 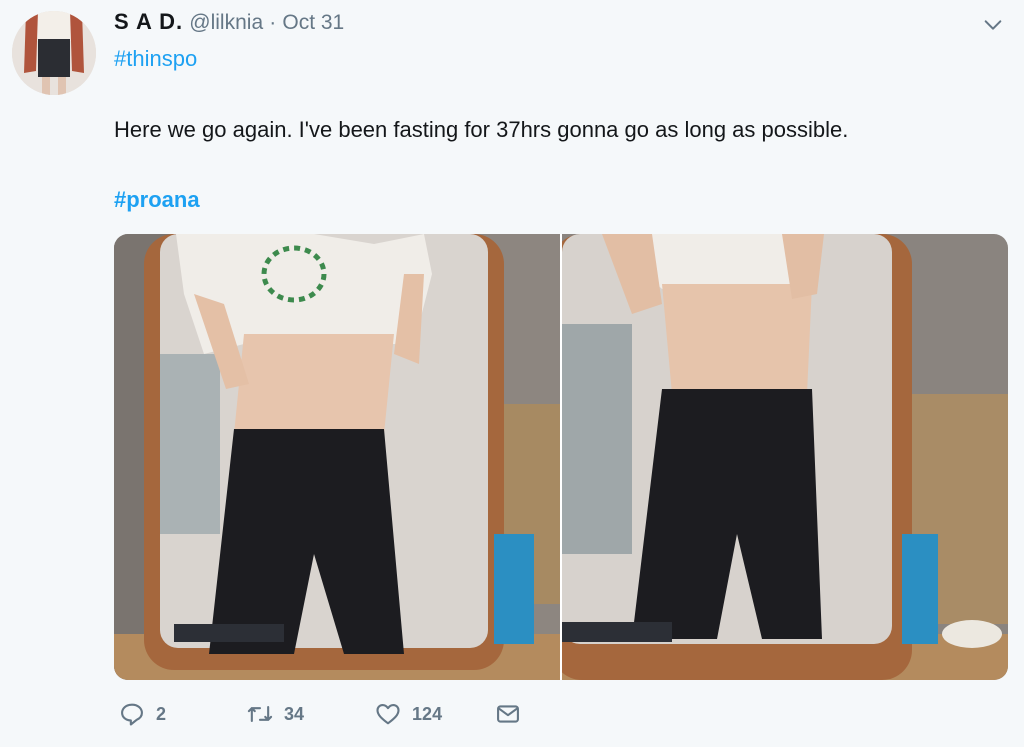 What do you see at coordinates (388, 714) in the screenshot?
I see `heart-icon` at bounding box center [388, 714].